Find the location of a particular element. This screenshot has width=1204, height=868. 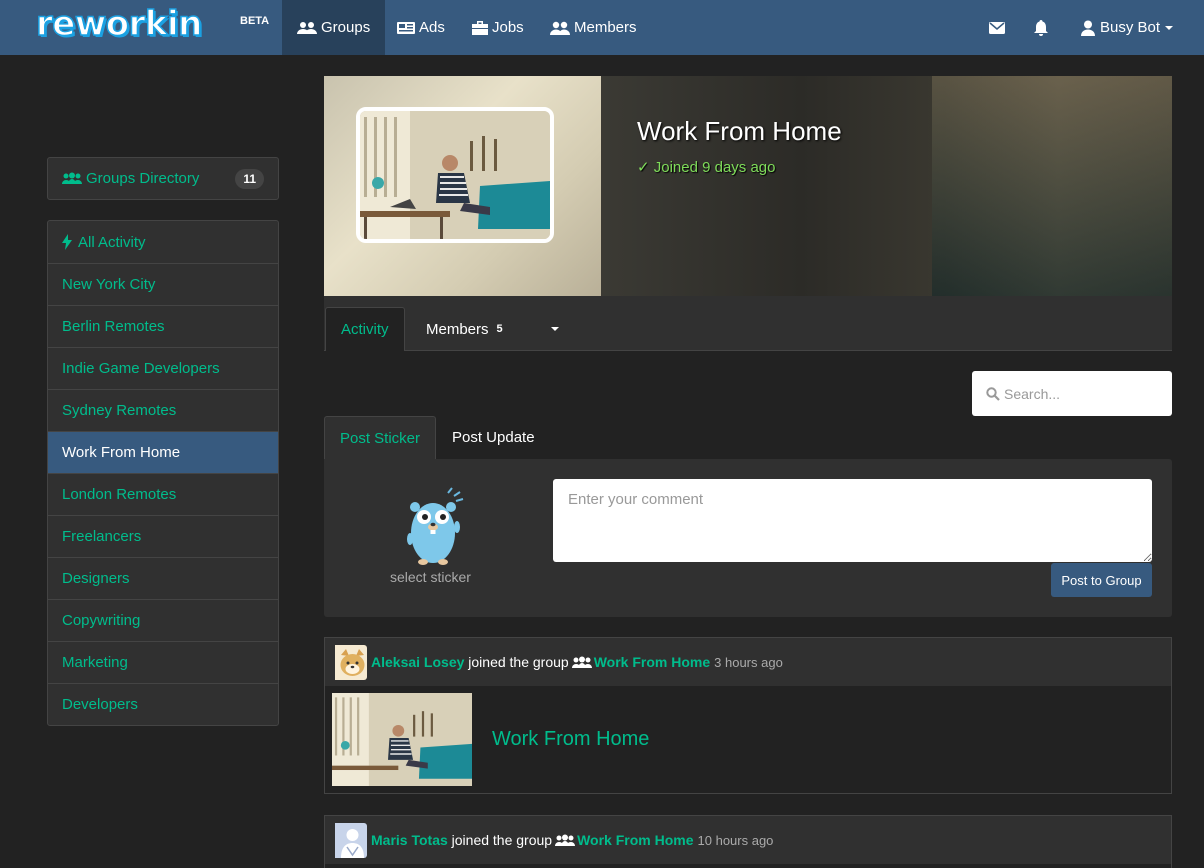

sidebar-item-berlin-remotes: Berlin Remotes is located at coordinates (163, 326).